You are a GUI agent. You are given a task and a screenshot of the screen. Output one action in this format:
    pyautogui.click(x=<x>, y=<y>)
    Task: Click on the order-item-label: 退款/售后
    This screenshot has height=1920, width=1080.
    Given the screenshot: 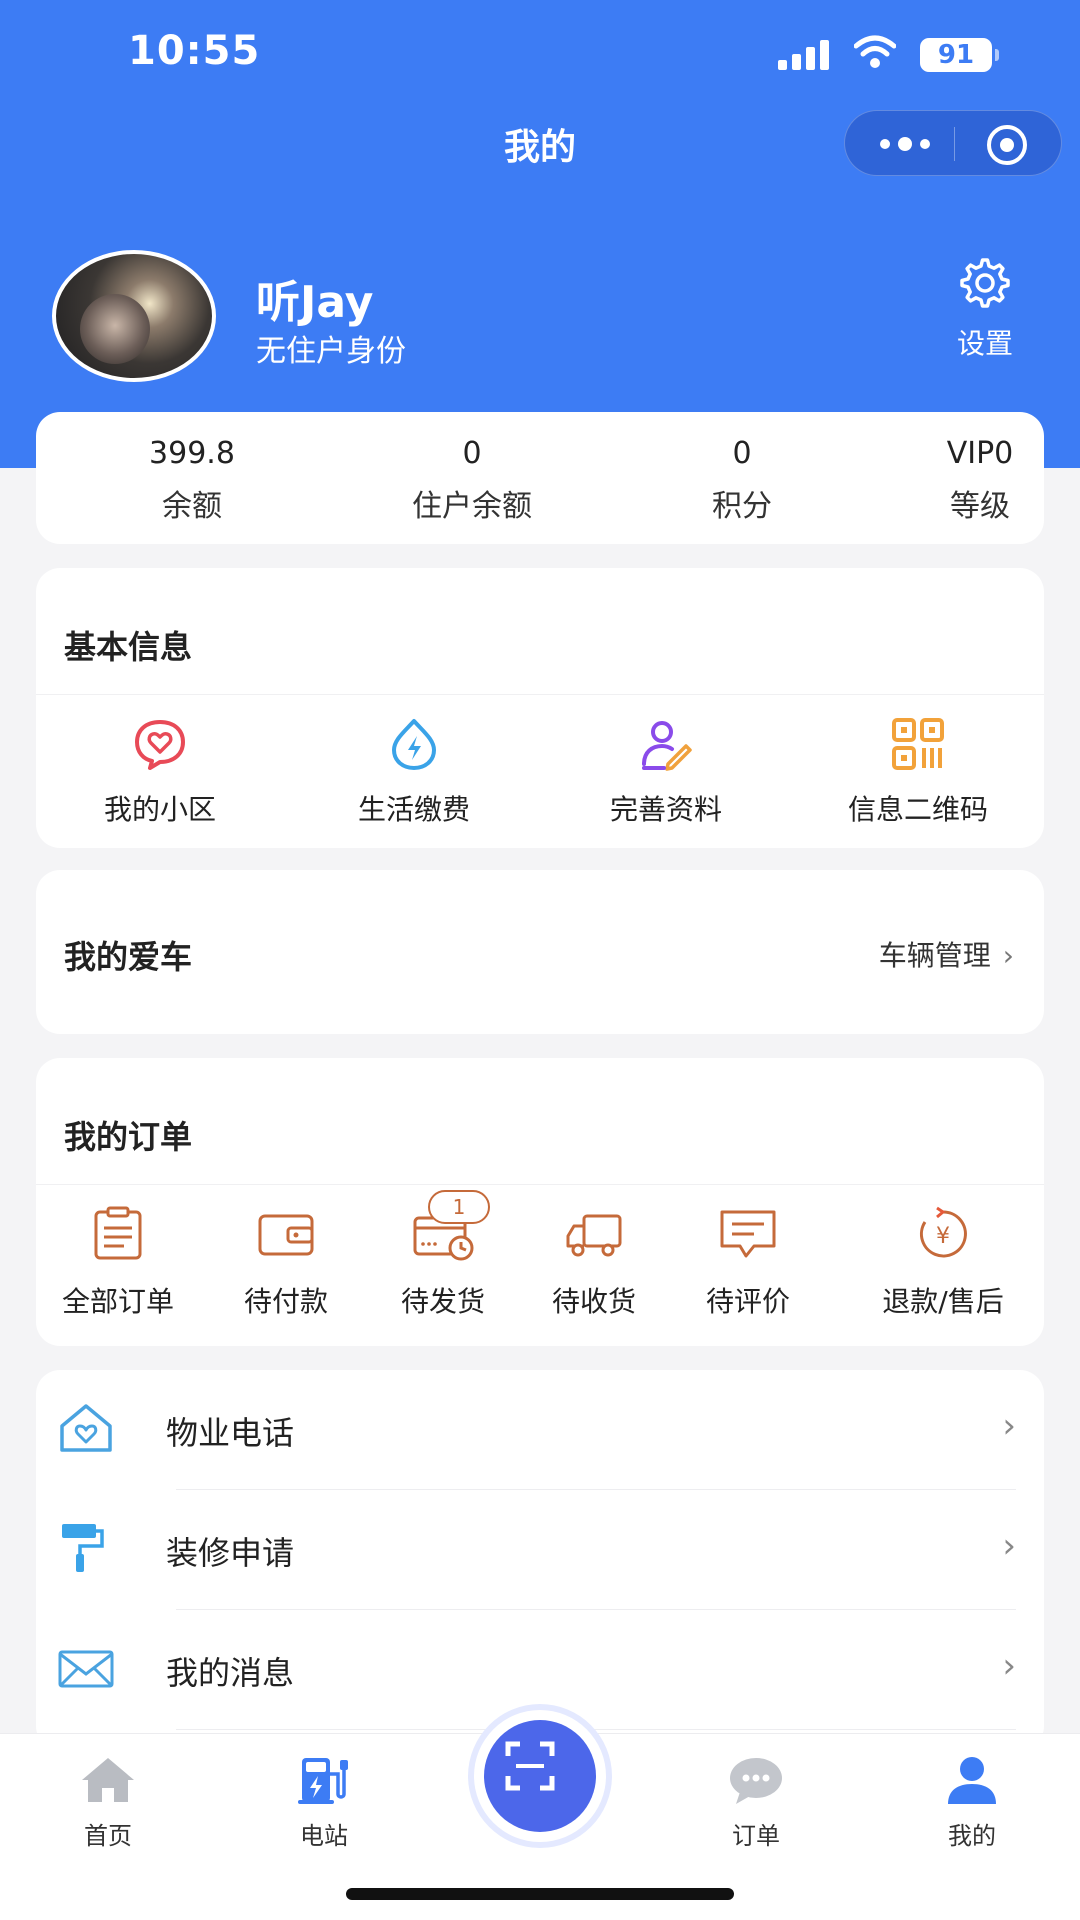 What is the action you would take?
    pyautogui.click(x=943, y=1301)
    